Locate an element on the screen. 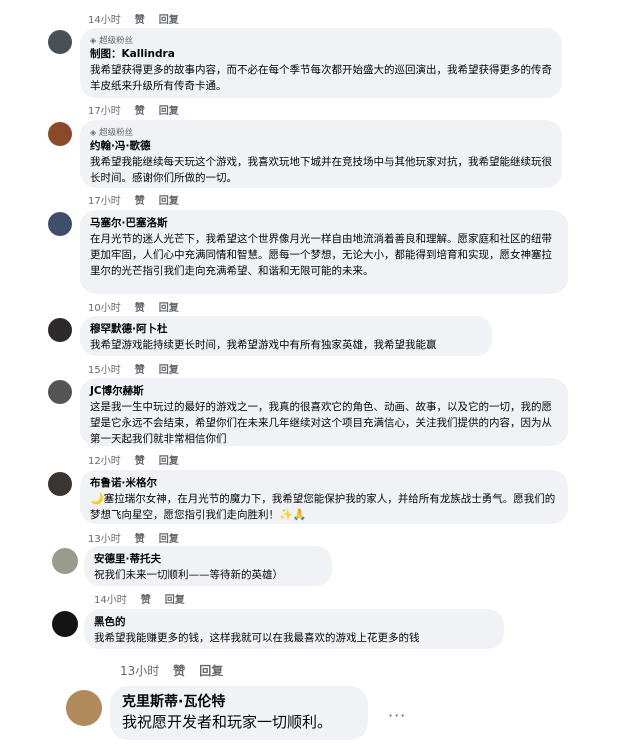 This screenshot has width=640, height=745. timestamp: 10小时 is located at coordinates (104, 308).